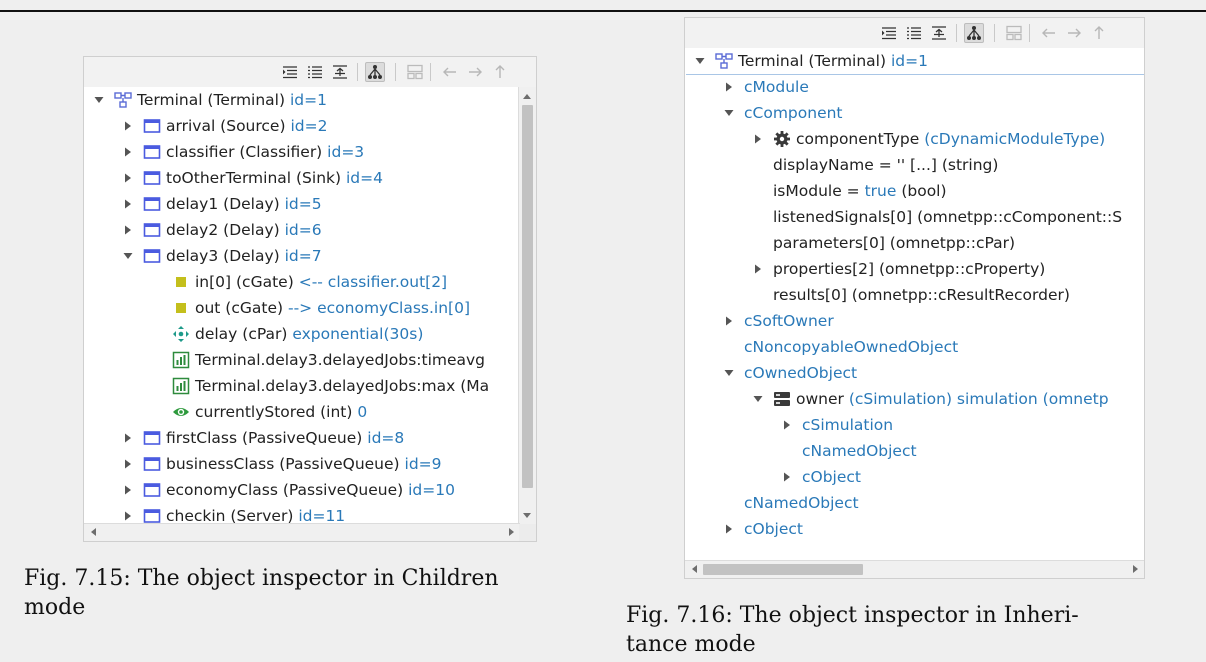  Describe the element at coordinates (915, 243) in the screenshot. I see `tree-row: parameters[0] (omnetpp::cPar)` at that location.